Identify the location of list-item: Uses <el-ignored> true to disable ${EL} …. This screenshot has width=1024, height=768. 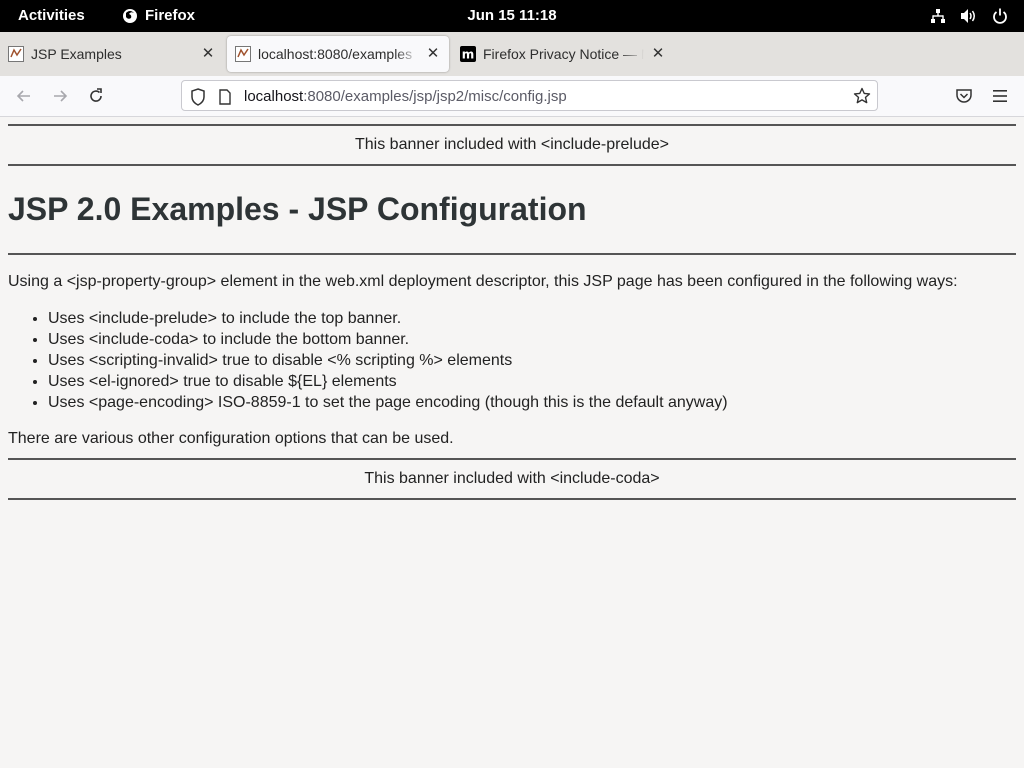
(532, 381).